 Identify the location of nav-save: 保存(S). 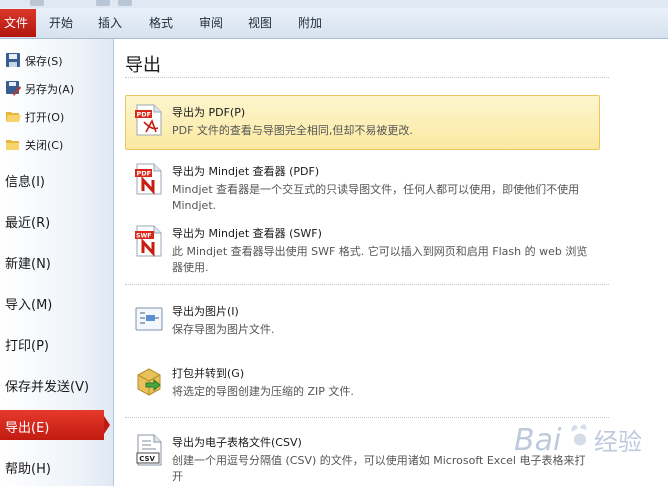
(56, 60).